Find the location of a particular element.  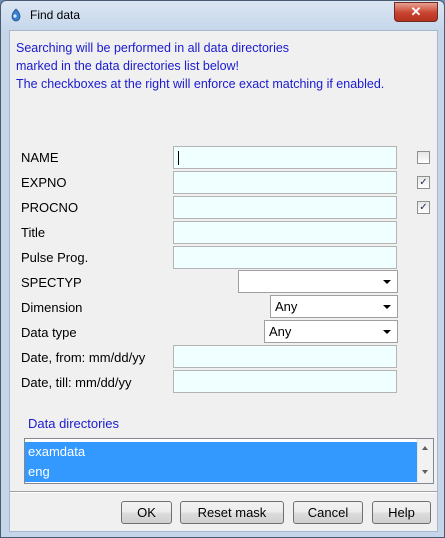

procno-input is located at coordinates (285, 207).